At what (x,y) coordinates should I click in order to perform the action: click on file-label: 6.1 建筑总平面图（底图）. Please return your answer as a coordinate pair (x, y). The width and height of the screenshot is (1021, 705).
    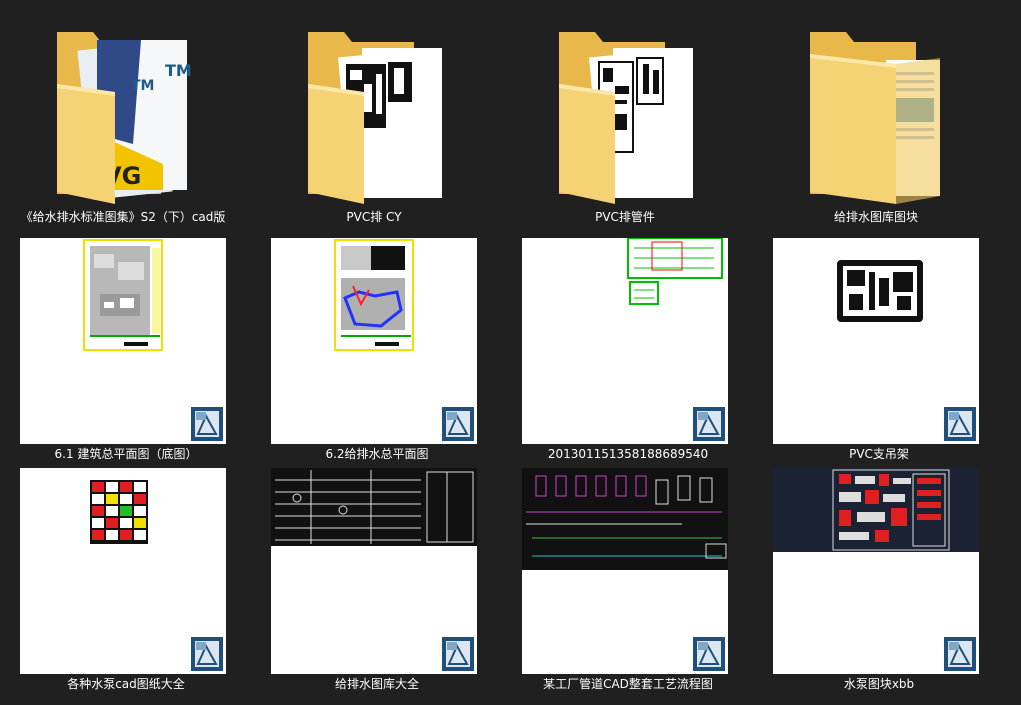
    Looking at the image, I should click on (126, 454).